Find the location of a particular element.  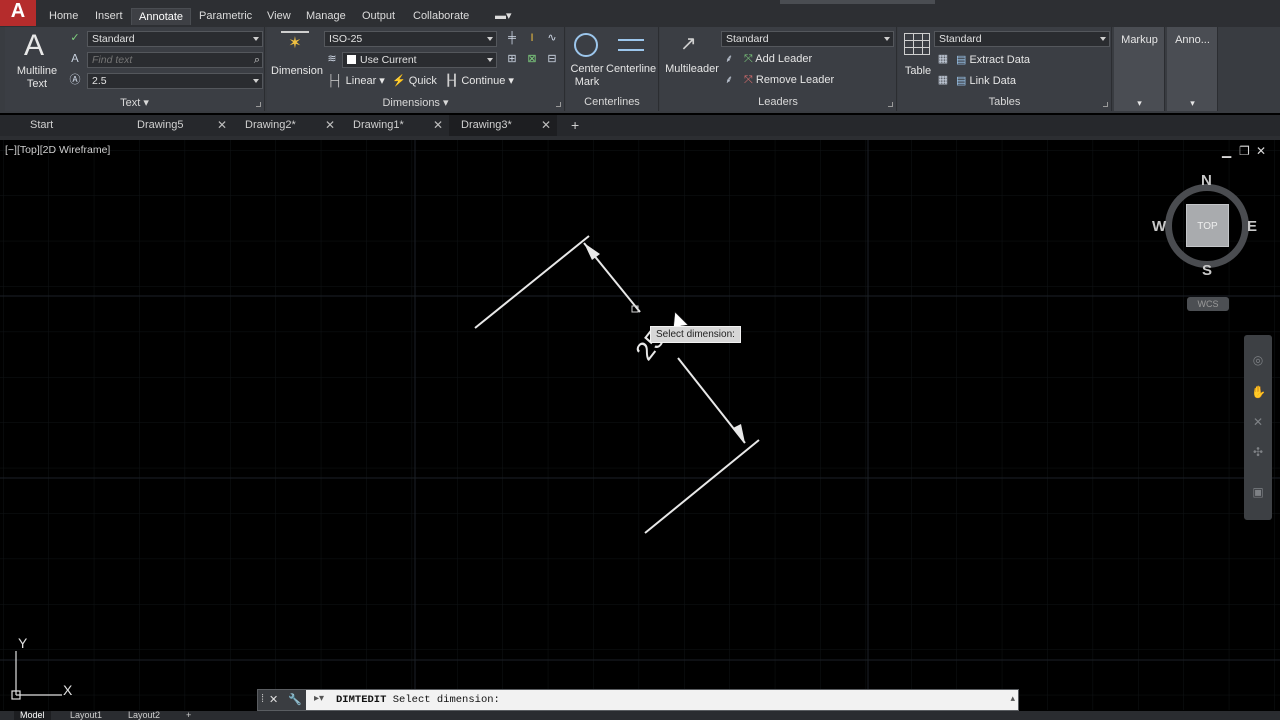

extract-data-button: ▤ Extract Data is located at coordinates (993, 60).